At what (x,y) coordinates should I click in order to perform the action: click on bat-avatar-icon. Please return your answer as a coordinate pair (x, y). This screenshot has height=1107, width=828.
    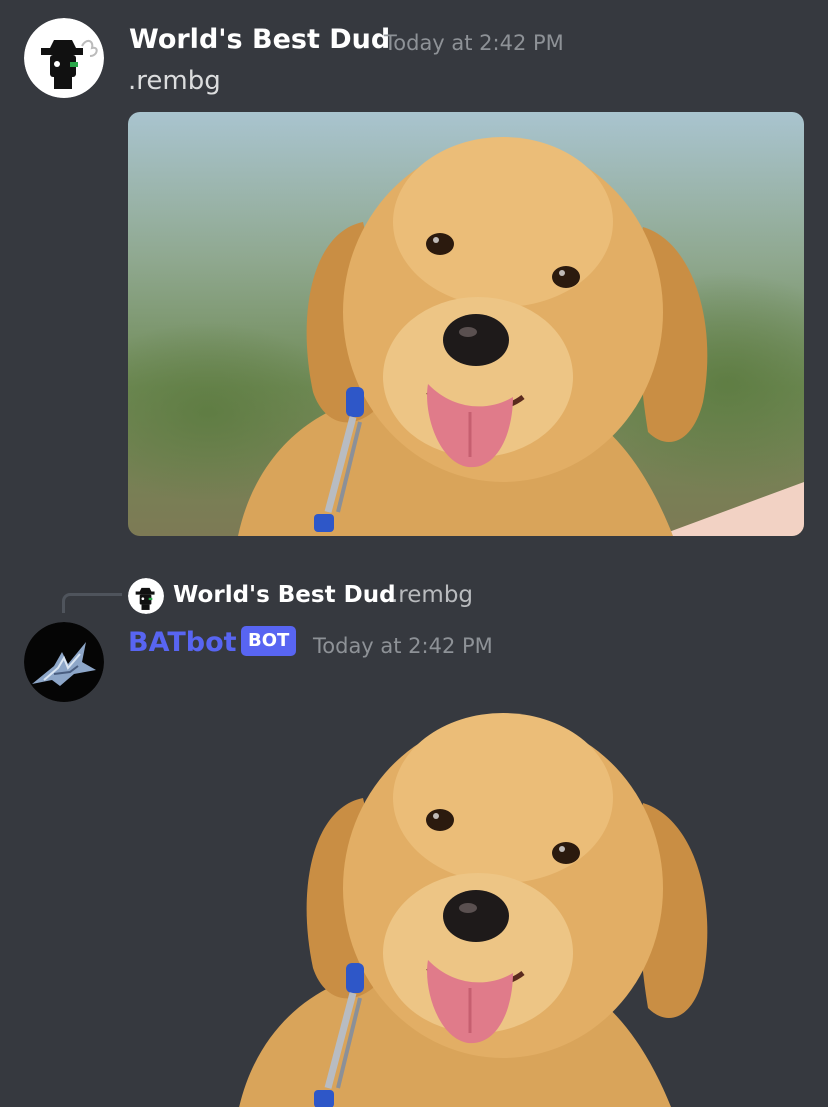
    Looking at the image, I should click on (64, 662).